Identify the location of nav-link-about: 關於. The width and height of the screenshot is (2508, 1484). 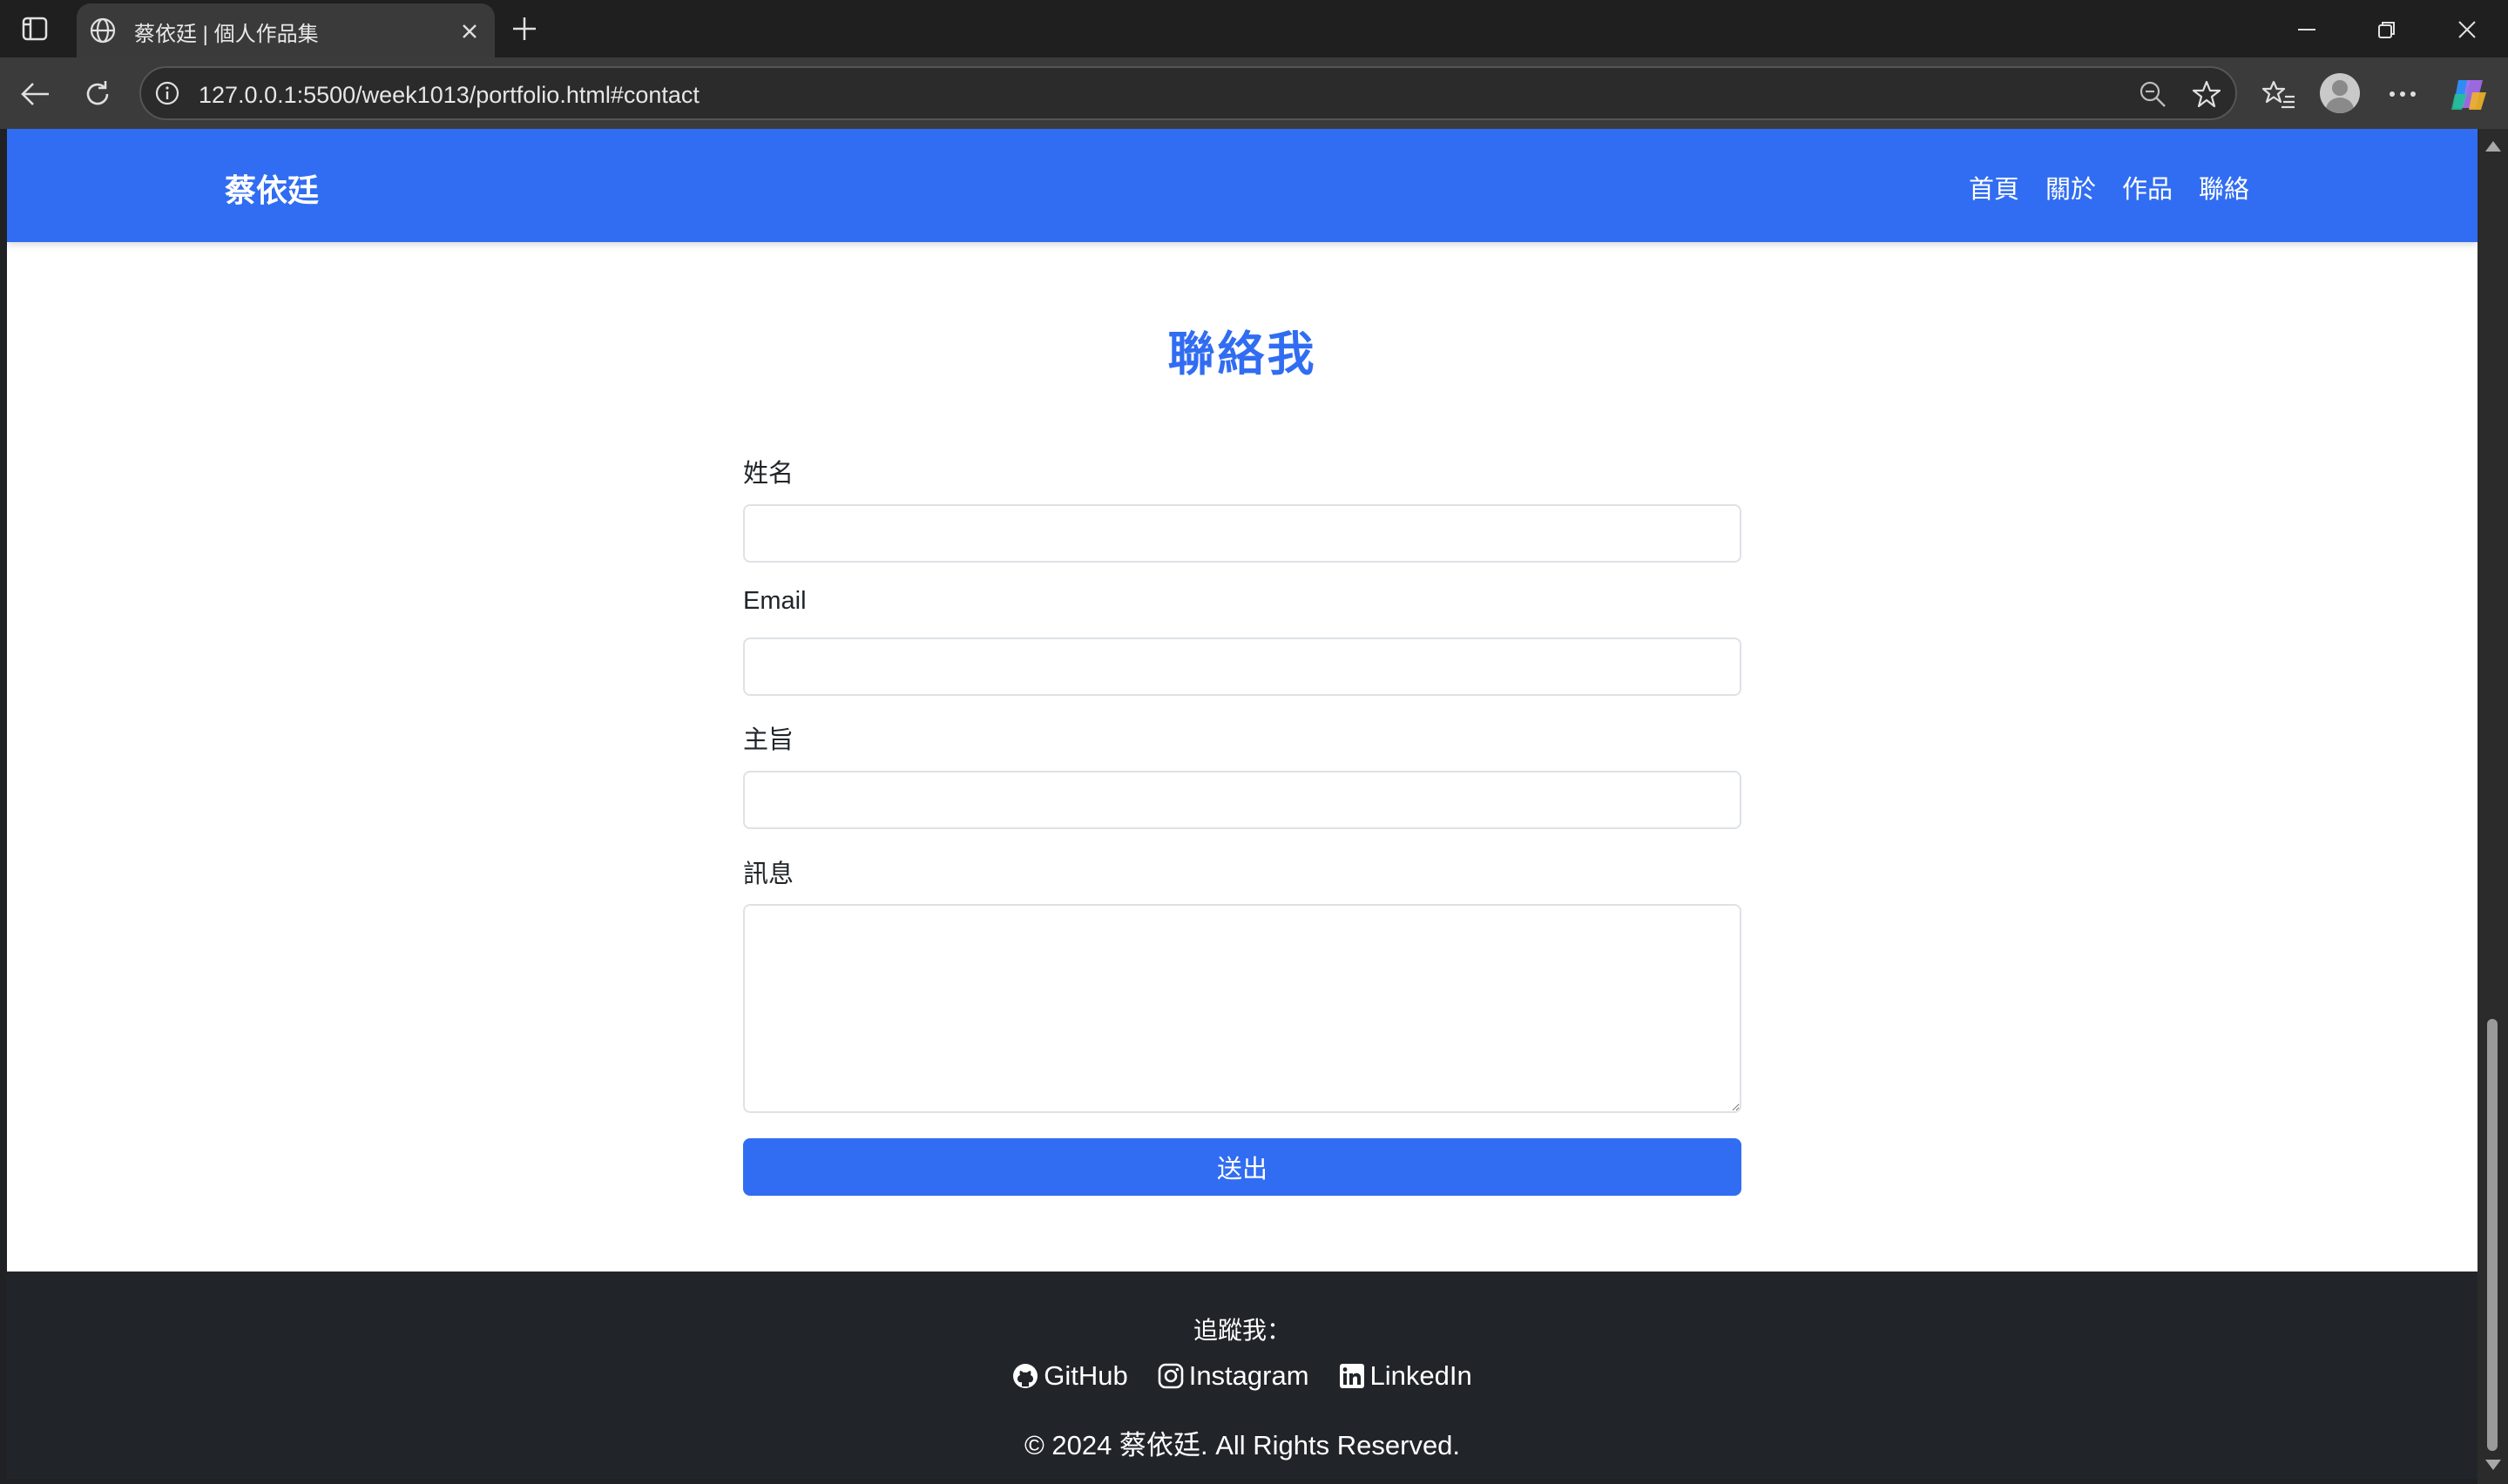
(2070, 187).